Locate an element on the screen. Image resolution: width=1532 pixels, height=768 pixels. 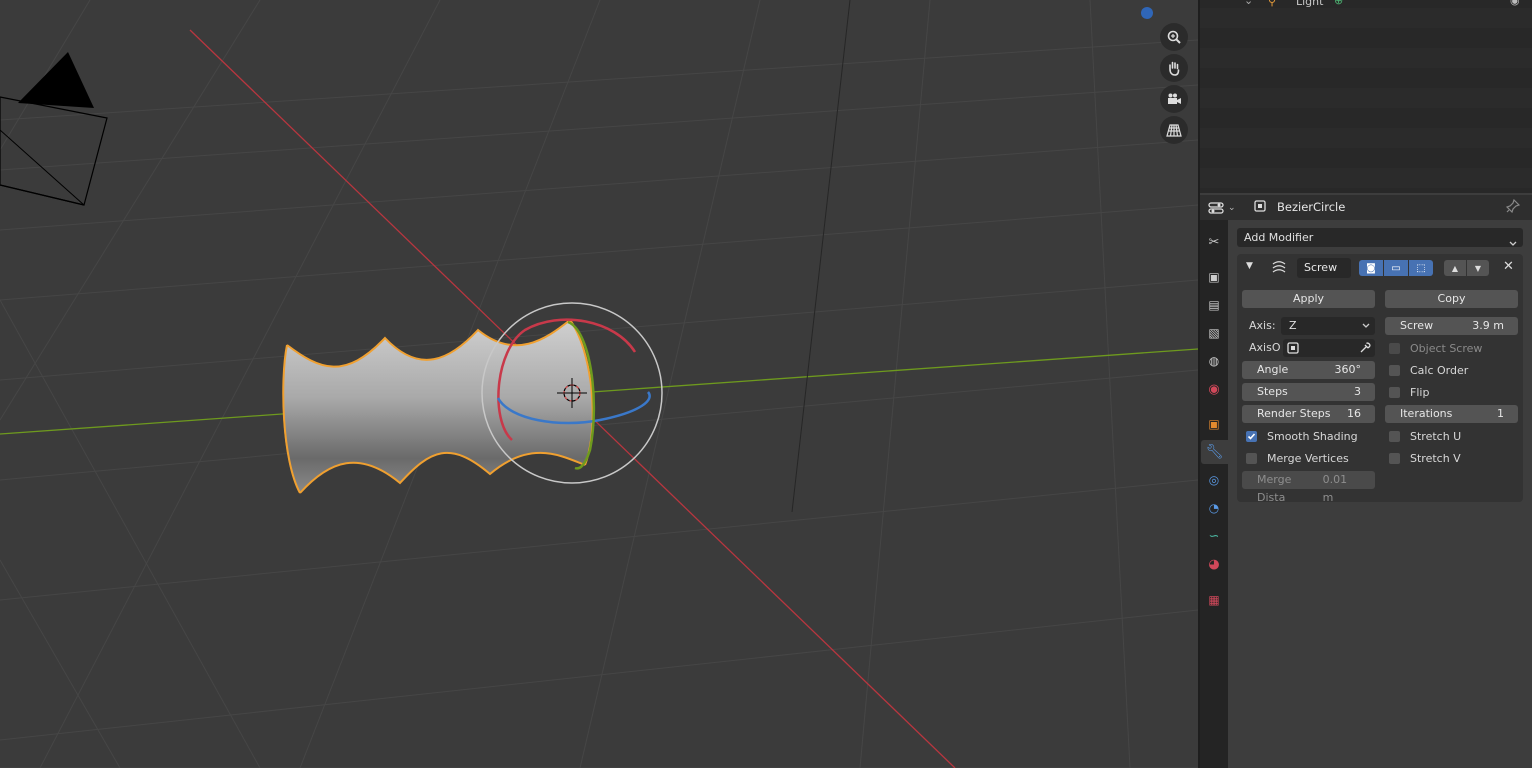
show-viewport-toggle: ▭ is located at coordinates (1396, 268).